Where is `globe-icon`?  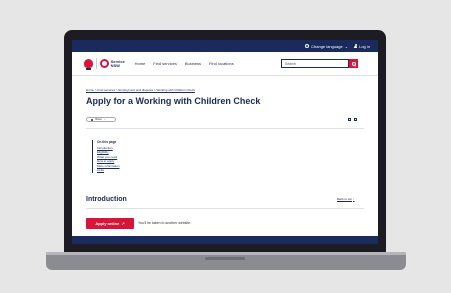
globe-icon is located at coordinates (307, 46).